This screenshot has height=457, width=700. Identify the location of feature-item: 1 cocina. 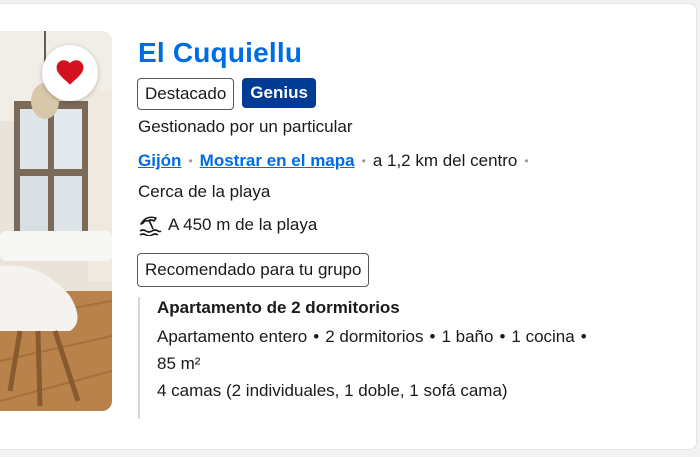
(543, 336).